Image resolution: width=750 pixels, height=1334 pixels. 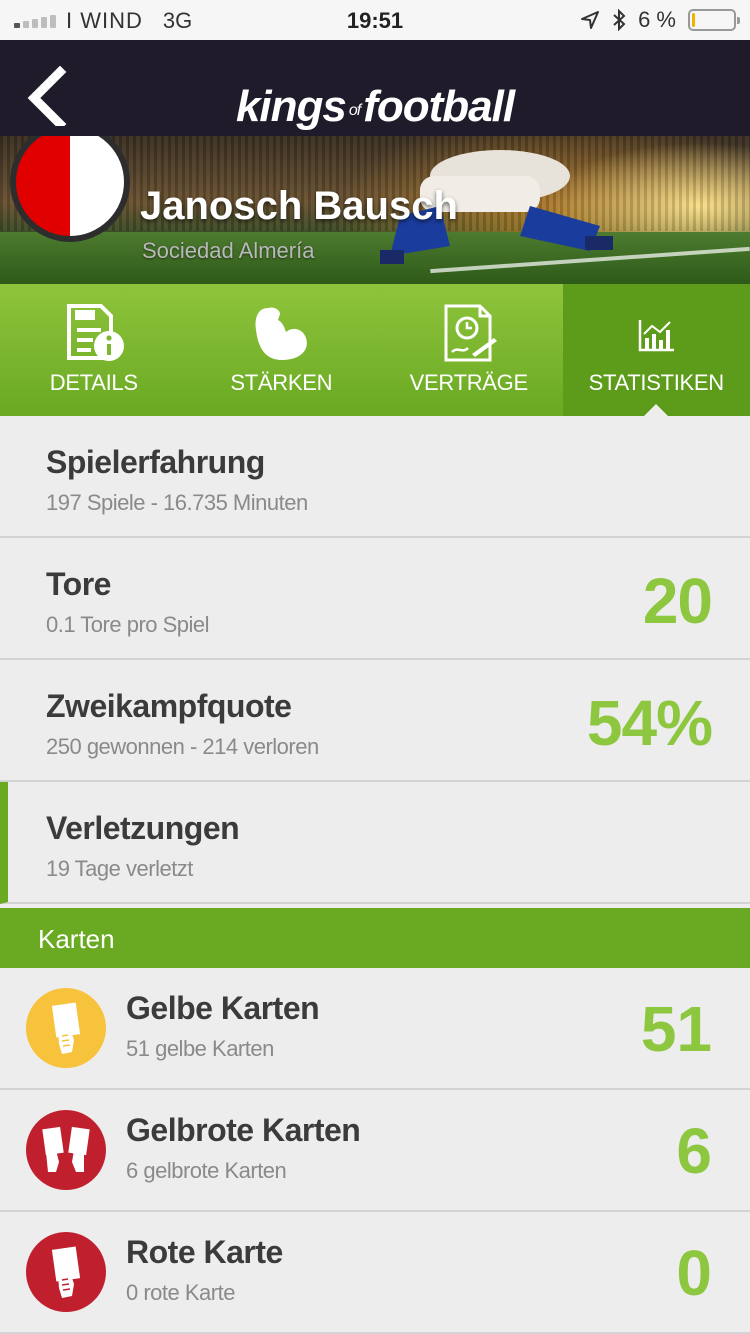 I want to click on section-title: Karten, so click(x=76, y=939).